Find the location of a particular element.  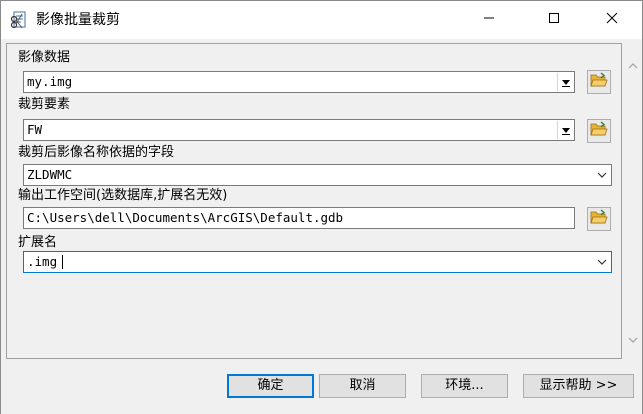

maximize-button is located at coordinates (554, 20).